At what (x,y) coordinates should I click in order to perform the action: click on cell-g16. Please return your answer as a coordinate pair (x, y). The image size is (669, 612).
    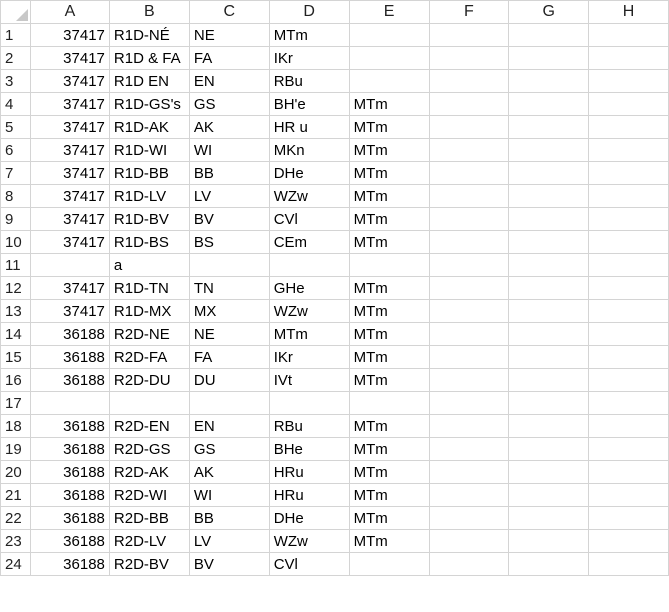
    Looking at the image, I should click on (549, 380).